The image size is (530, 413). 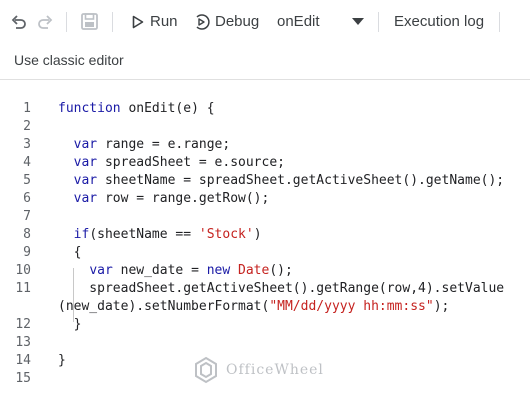 I want to click on debug-button: Debug, so click(x=226, y=21).